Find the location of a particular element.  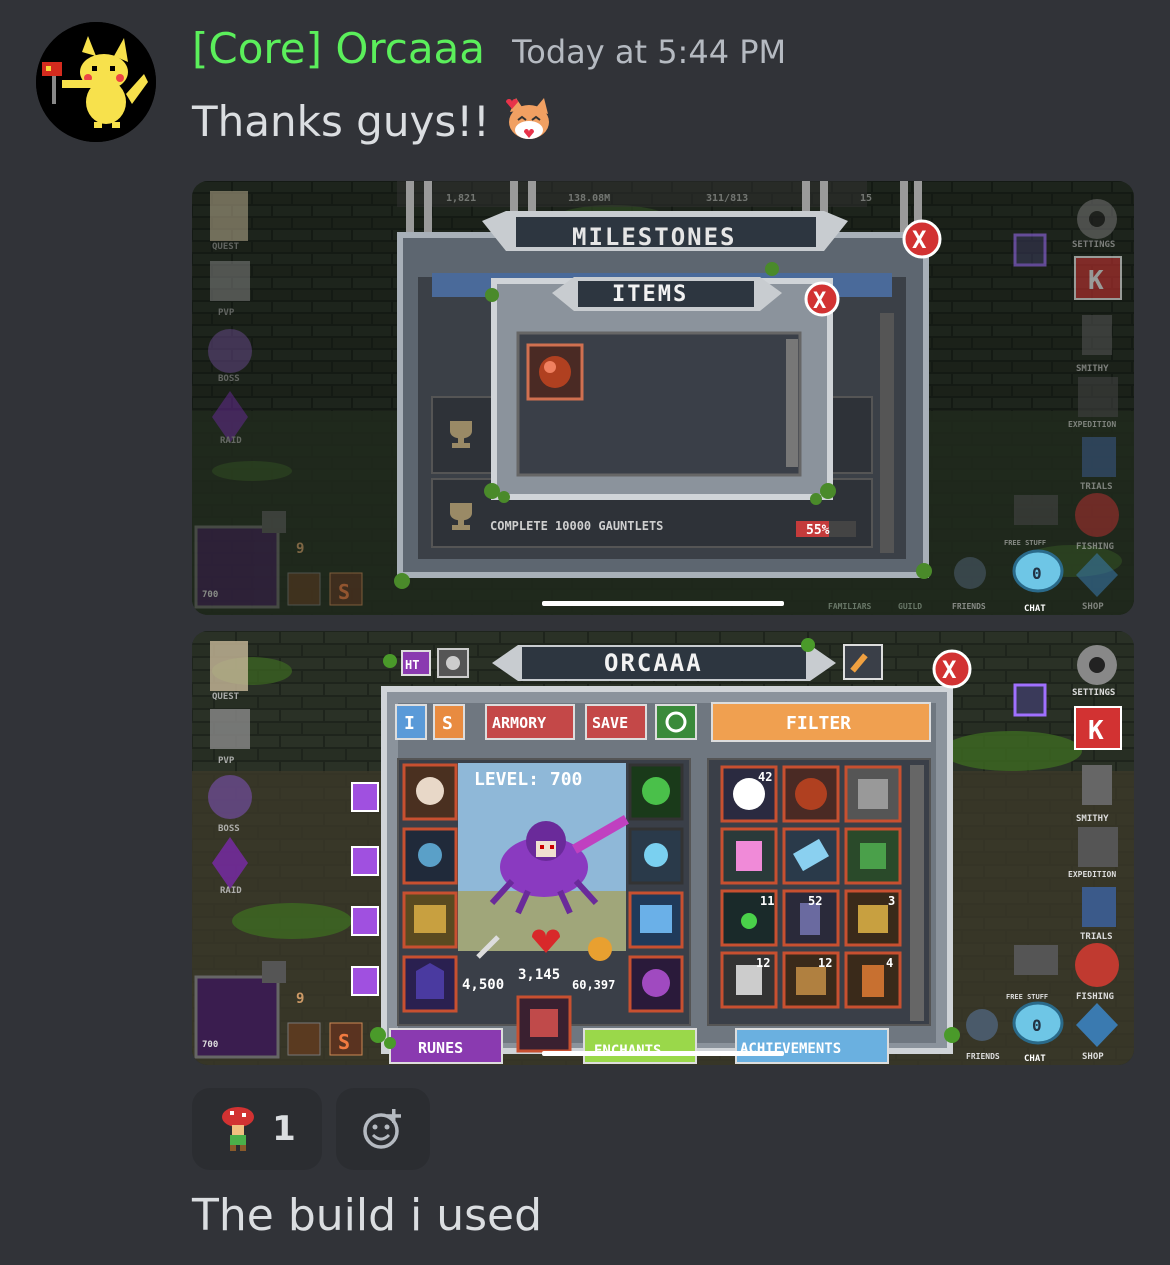

username: [Core] Orcaaa is located at coordinates (338, 48).